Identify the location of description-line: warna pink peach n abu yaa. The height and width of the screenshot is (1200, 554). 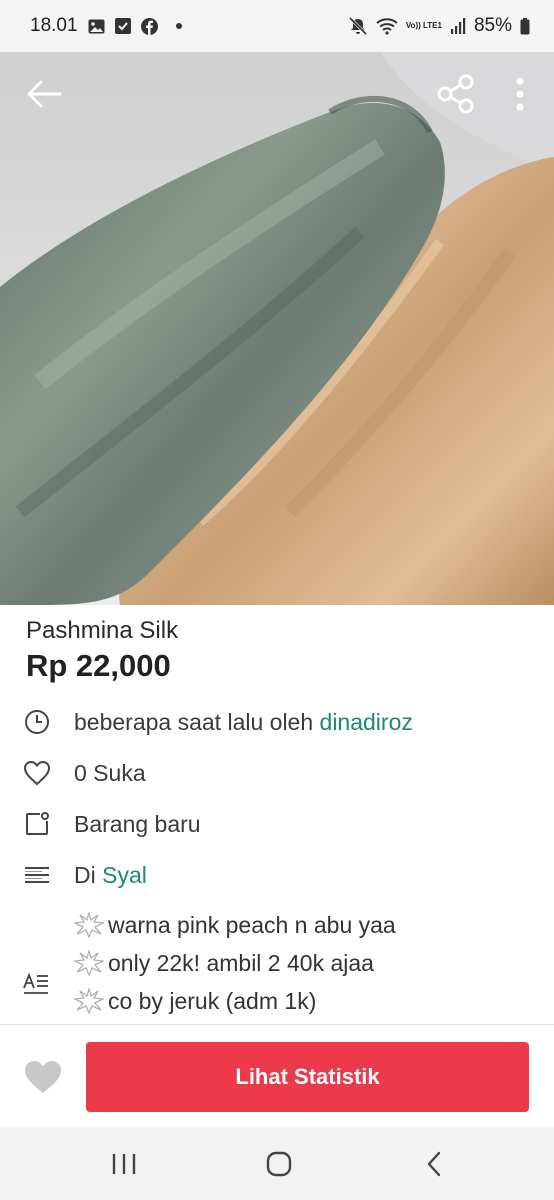
(309, 925).